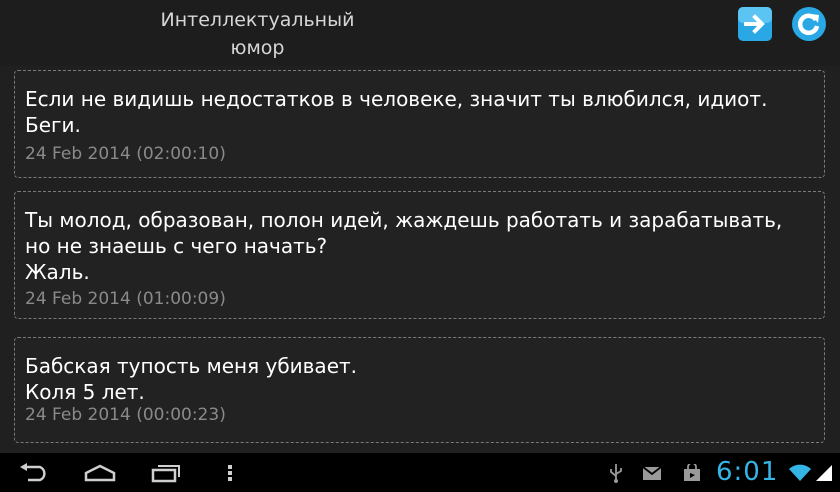 The width and height of the screenshot is (840, 492). What do you see at coordinates (747, 472) in the screenshot?
I see `status-clock: 6:01` at bounding box center [747, 472].